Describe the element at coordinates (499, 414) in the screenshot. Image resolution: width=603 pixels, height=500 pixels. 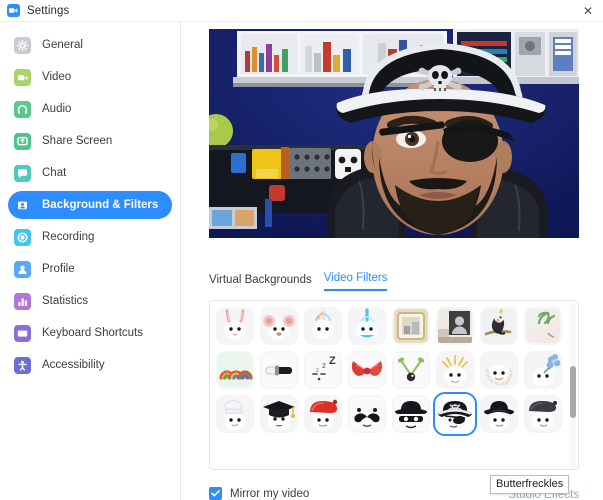
I see `black-fedora-filter` at that location.